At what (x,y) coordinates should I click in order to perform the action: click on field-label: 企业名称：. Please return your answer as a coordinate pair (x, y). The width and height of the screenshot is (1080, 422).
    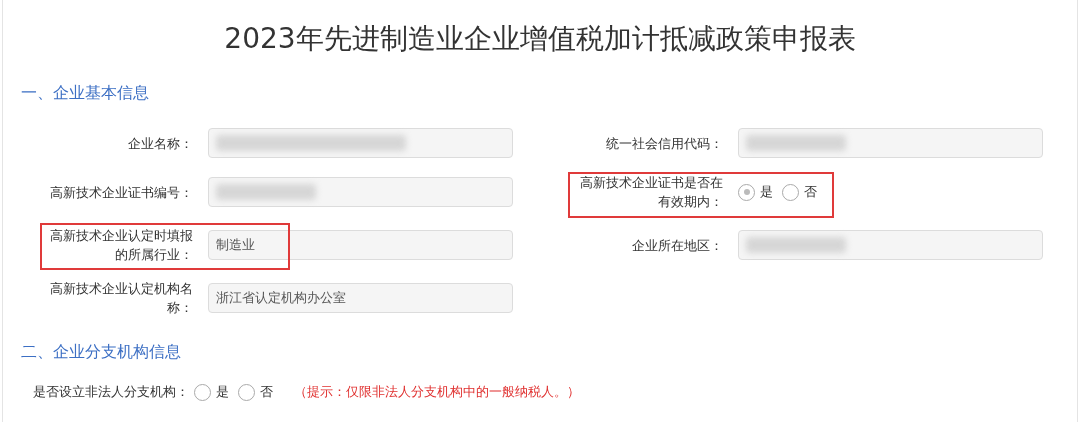
    Looking at the image, I should click on (160, 143).